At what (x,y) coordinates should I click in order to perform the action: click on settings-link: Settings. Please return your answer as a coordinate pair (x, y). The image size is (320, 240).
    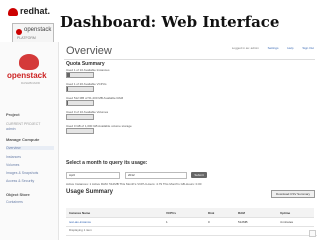
    Looking at the image, I should click on (273, 48).